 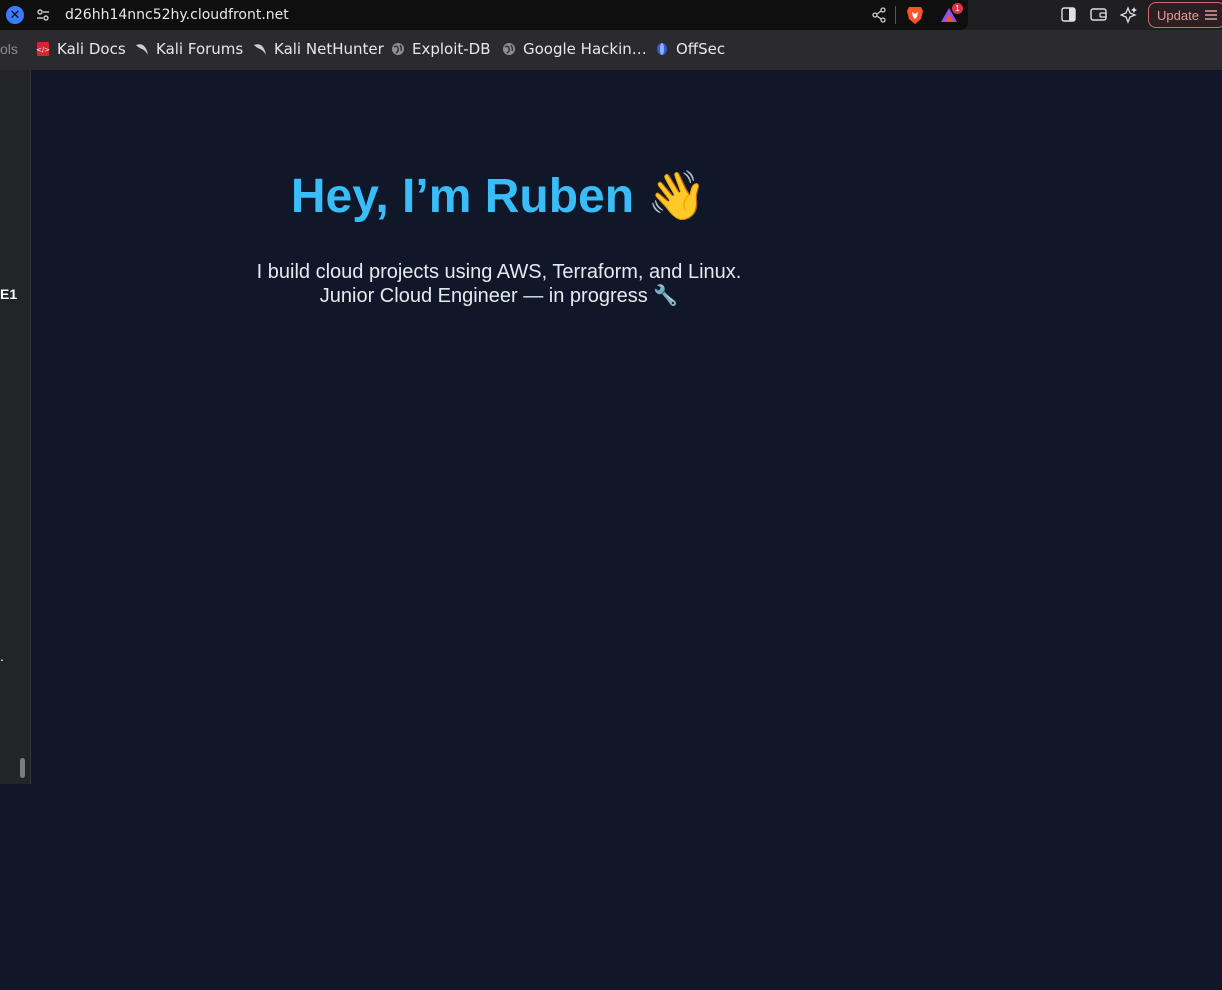 I want to click on side-panel-text-fragment: E1, so click(x=9, y=294).